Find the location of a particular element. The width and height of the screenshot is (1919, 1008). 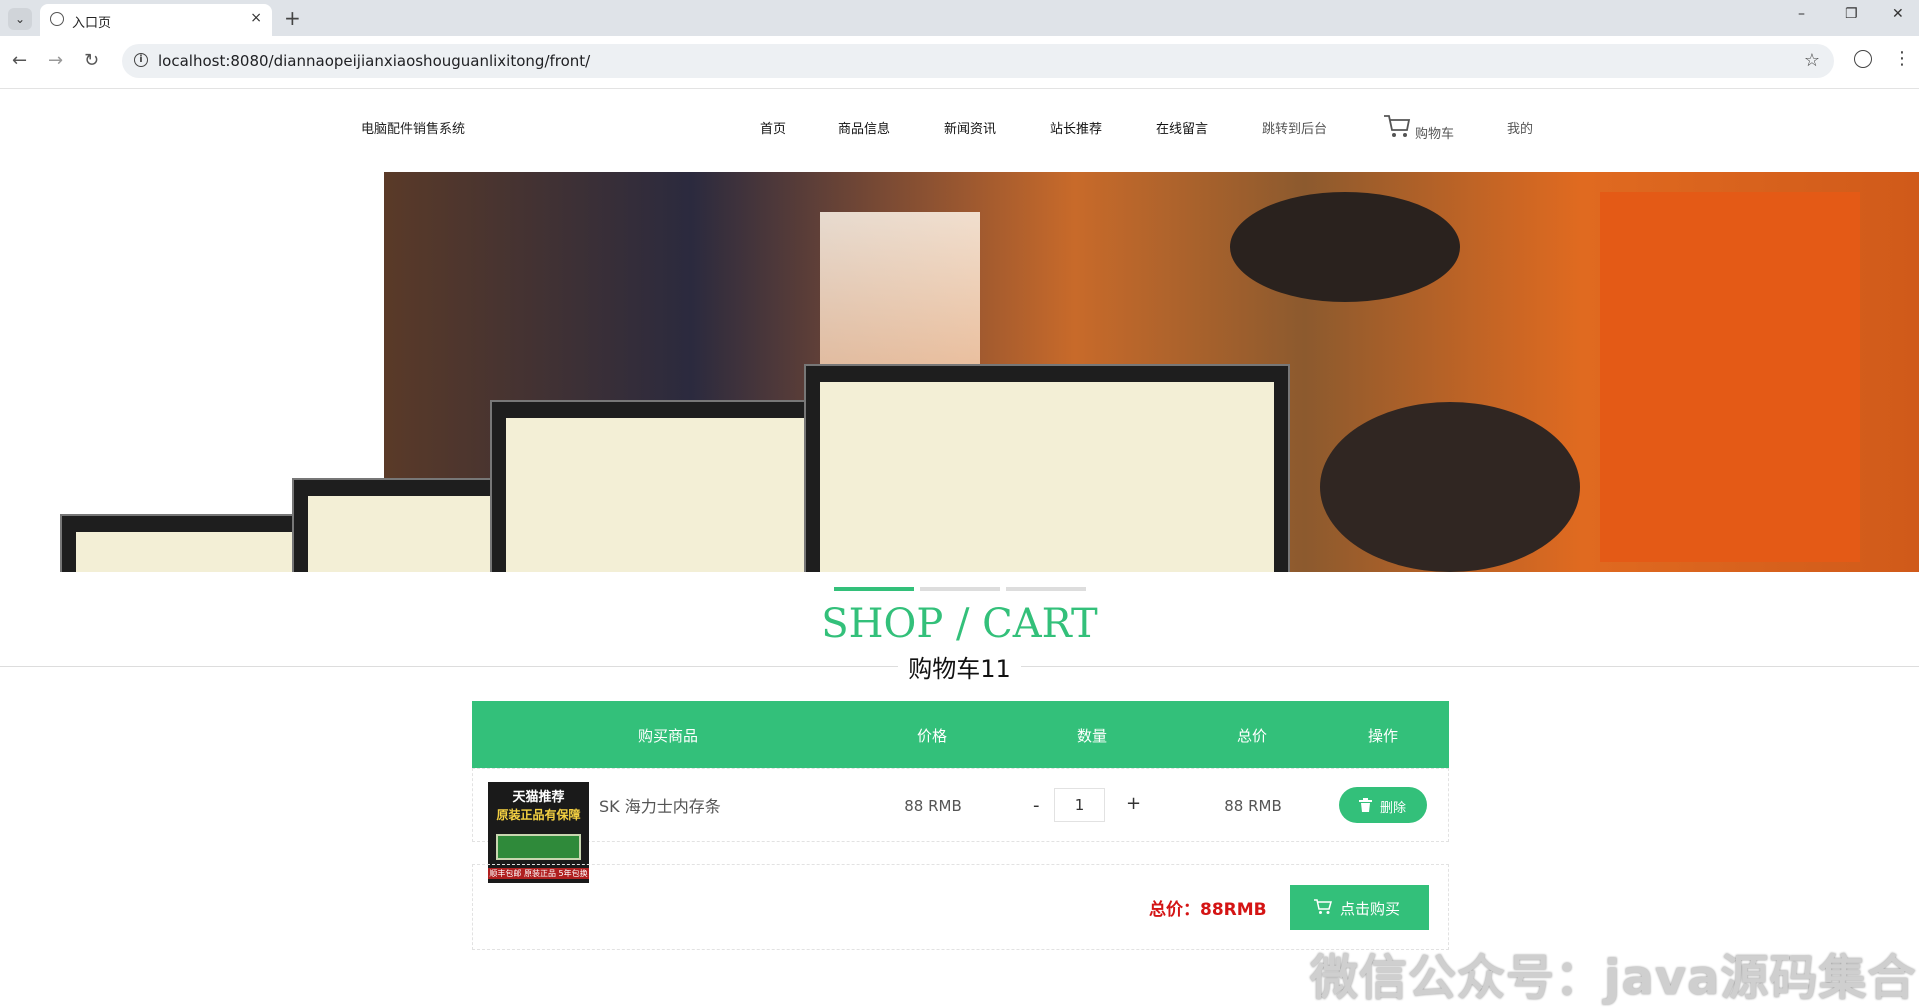

increase-quantity-button: + is located at coordinates (1133, 803).